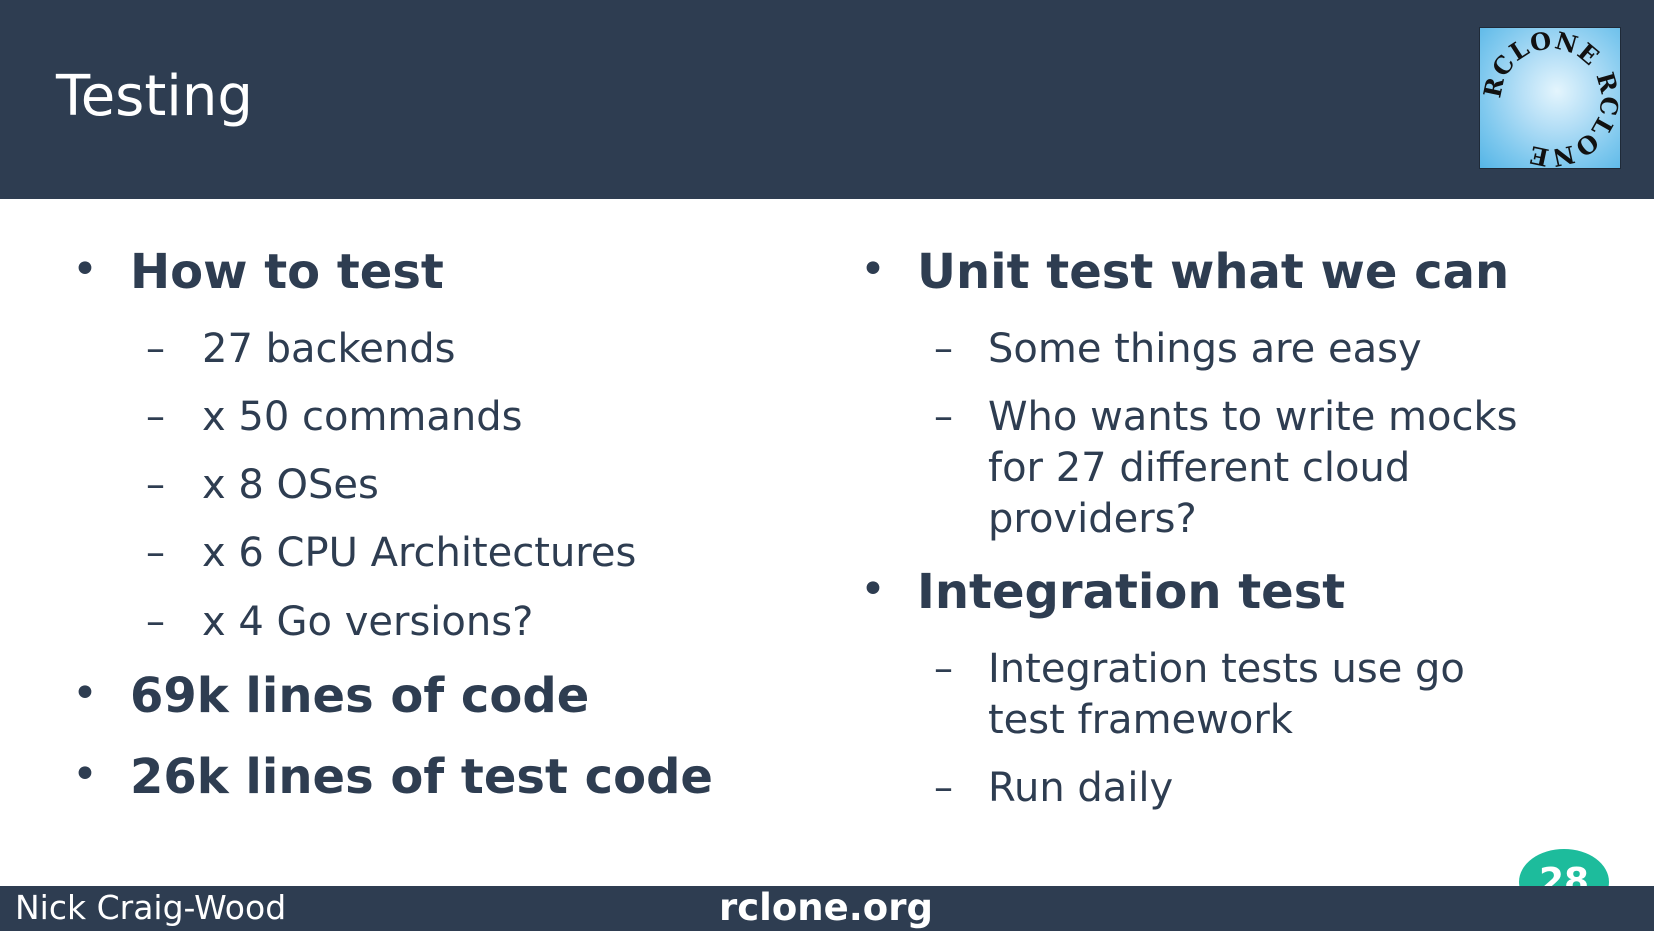  Describe the element at coordinates (290, 485) in the screenshot. I see `sub-item: x 8 OSes` at that location.